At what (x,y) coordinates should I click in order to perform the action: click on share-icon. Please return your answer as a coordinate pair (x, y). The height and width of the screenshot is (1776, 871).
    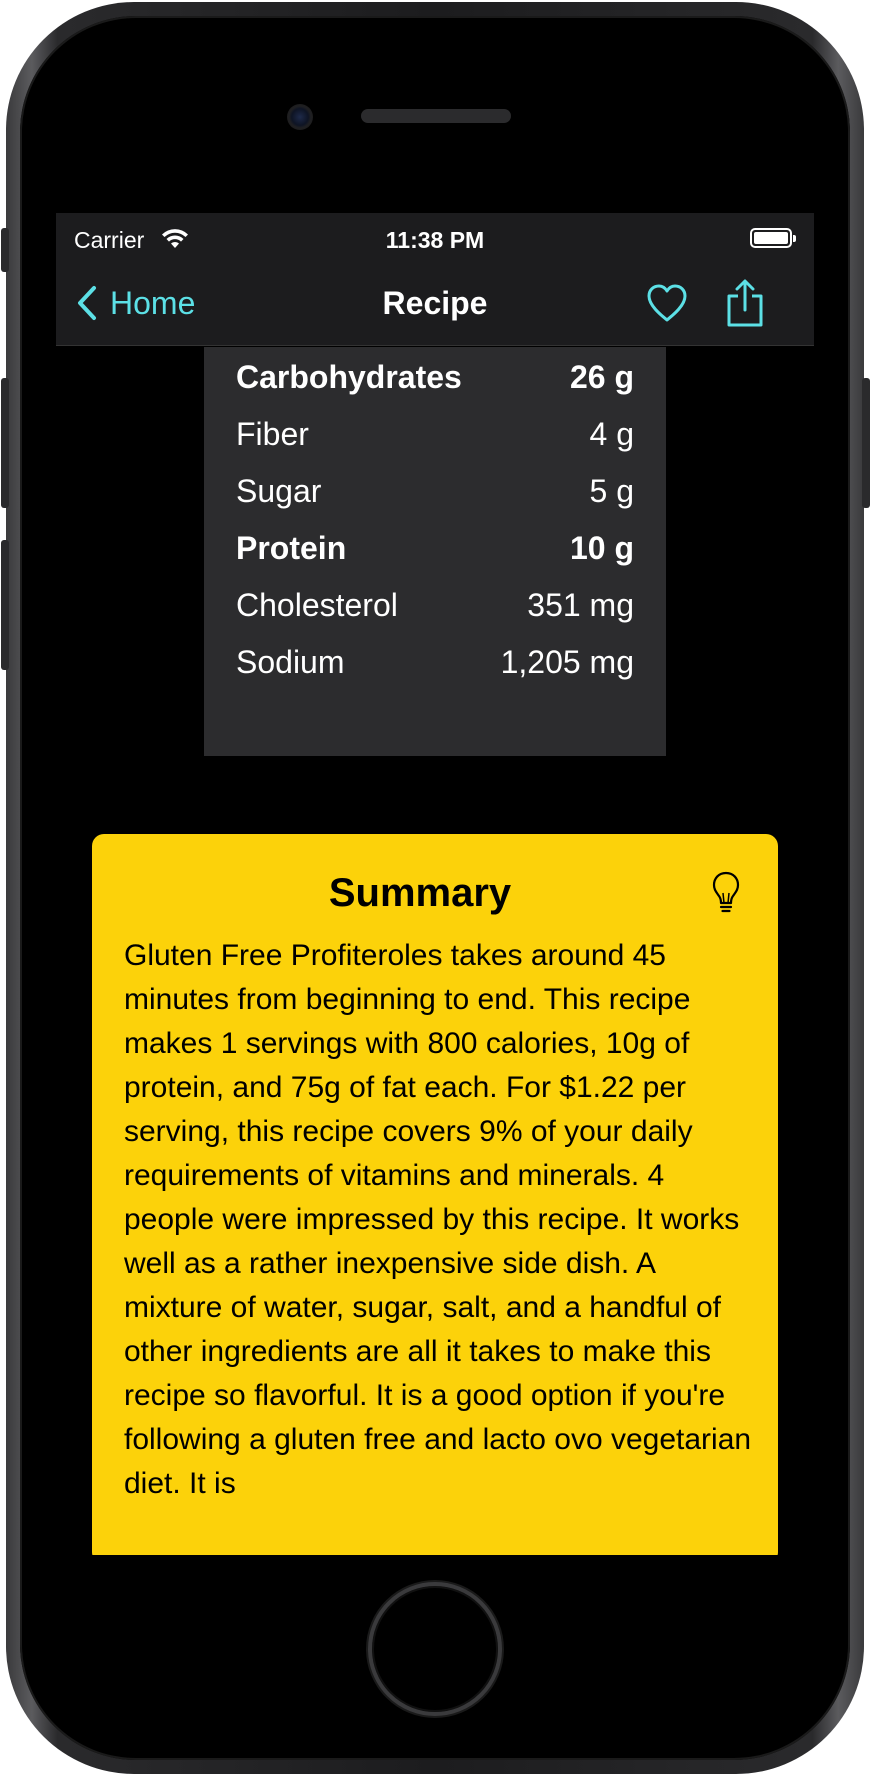
    Looking at the image, I should click on (745, 305).